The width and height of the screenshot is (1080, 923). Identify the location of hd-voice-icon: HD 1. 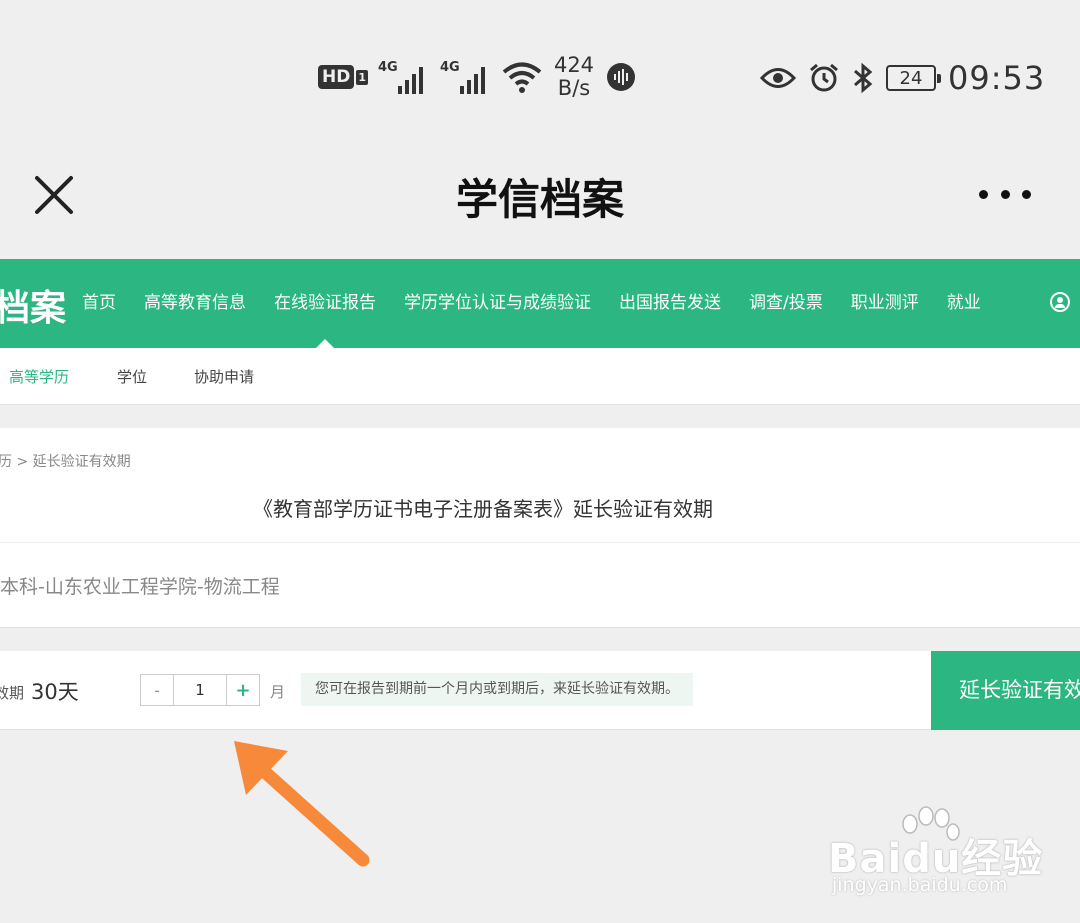
(343, 77).